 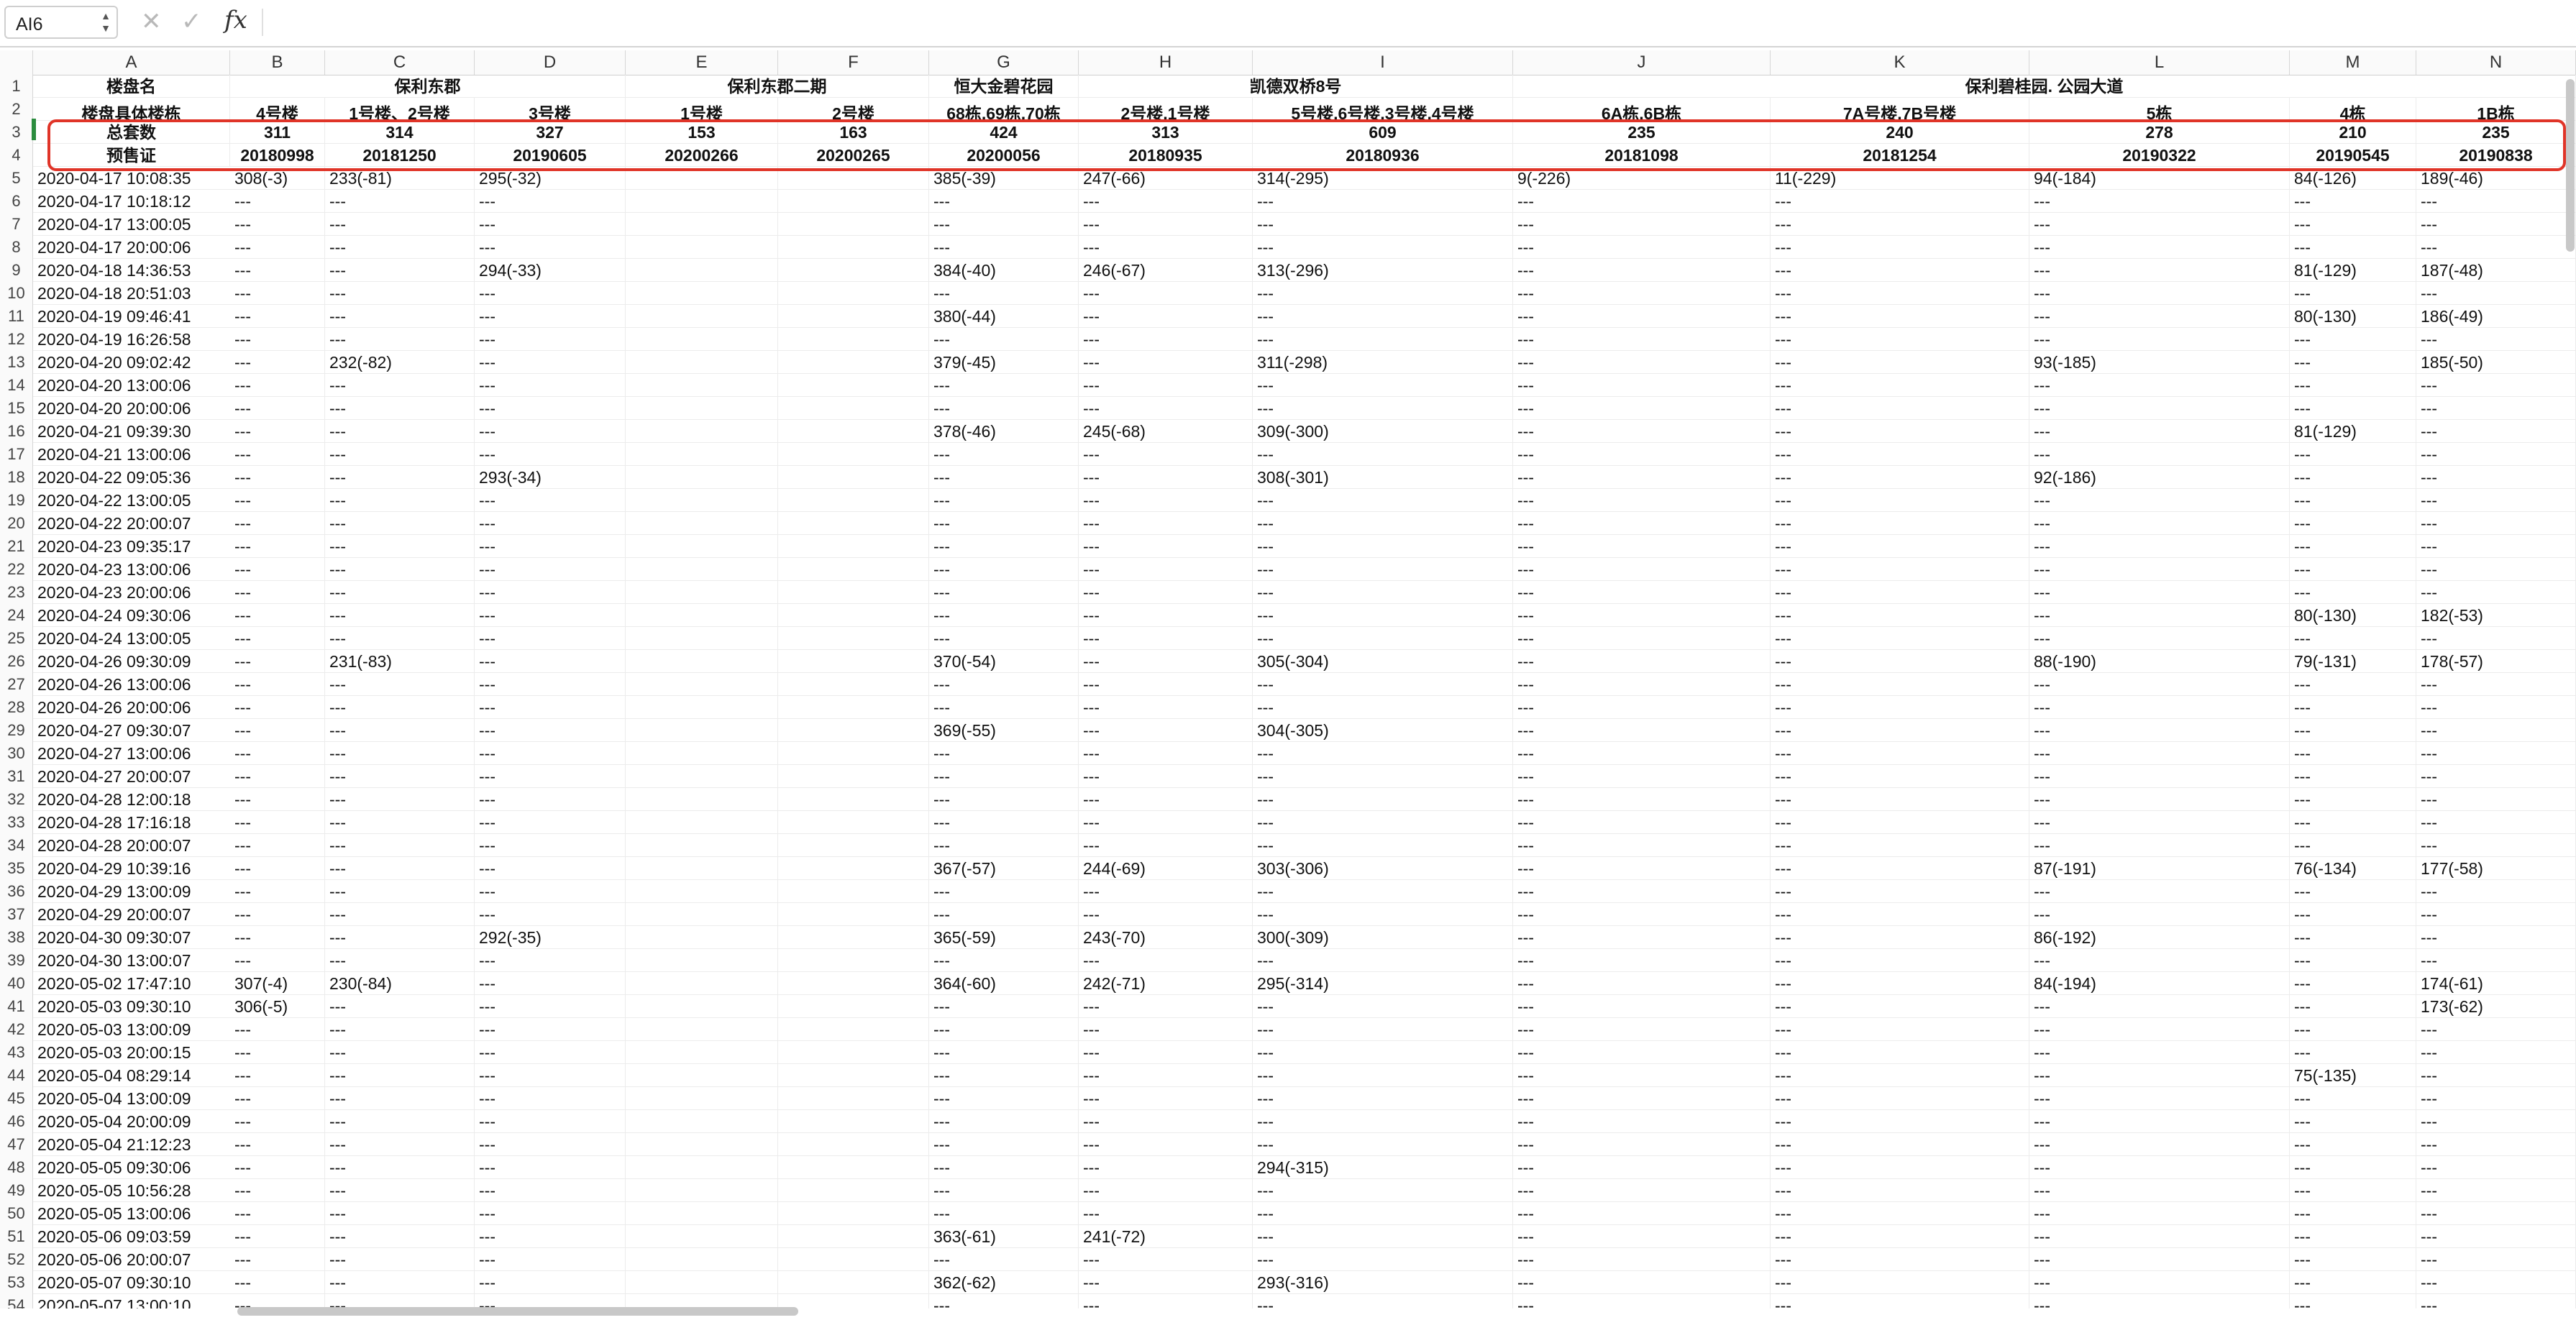 I want to click on header-cell: 20181250, so click(x=400, y=155).